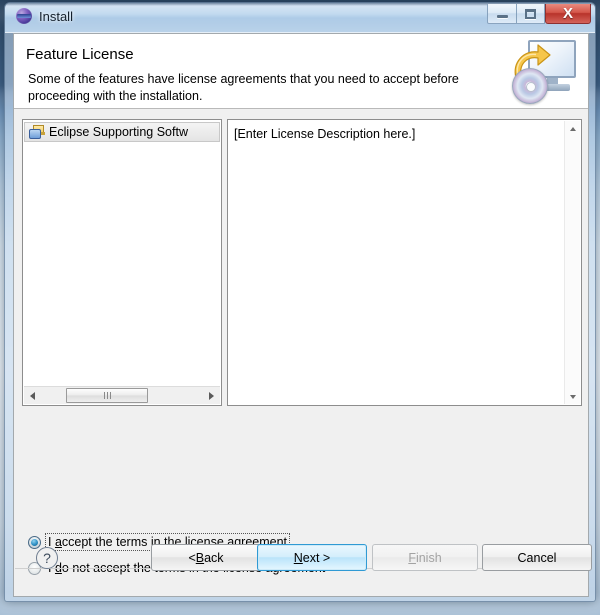 The height and width of the screenshot is (615, 600). I want to click on cancel-button: Cancel, so click(537, 557).